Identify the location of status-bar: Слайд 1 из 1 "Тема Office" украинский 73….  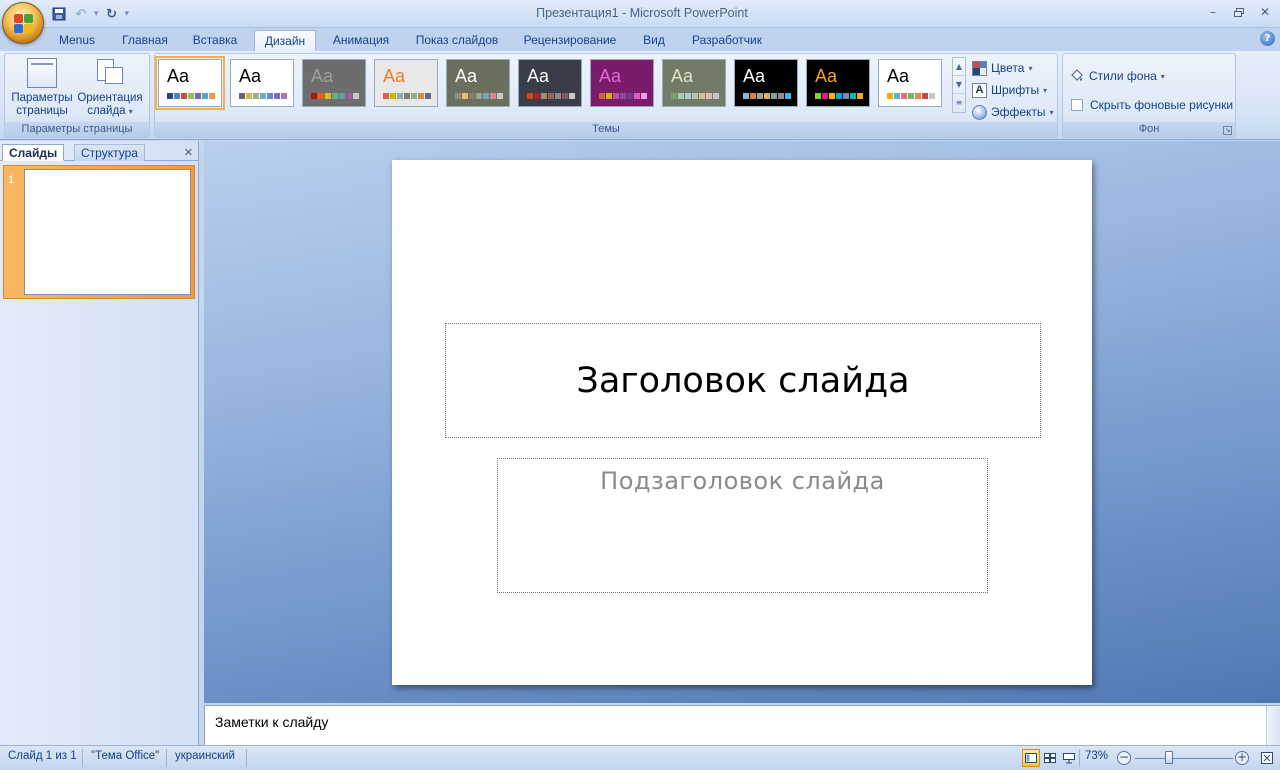
(640, 757).